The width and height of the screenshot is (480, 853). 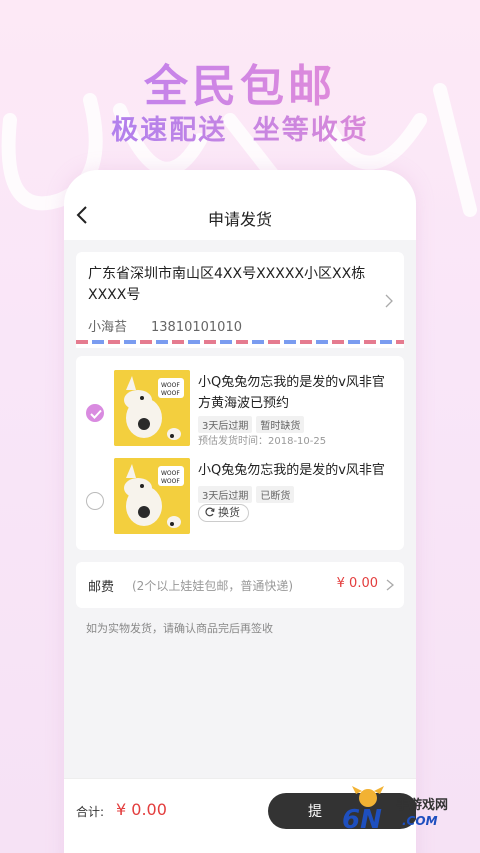 What do you see at coordinates (291, 470) in the screenshot?
I see `product-name: 小Q兔兔勿忘我的是发的v风非官` at bounding box center [291, 470].